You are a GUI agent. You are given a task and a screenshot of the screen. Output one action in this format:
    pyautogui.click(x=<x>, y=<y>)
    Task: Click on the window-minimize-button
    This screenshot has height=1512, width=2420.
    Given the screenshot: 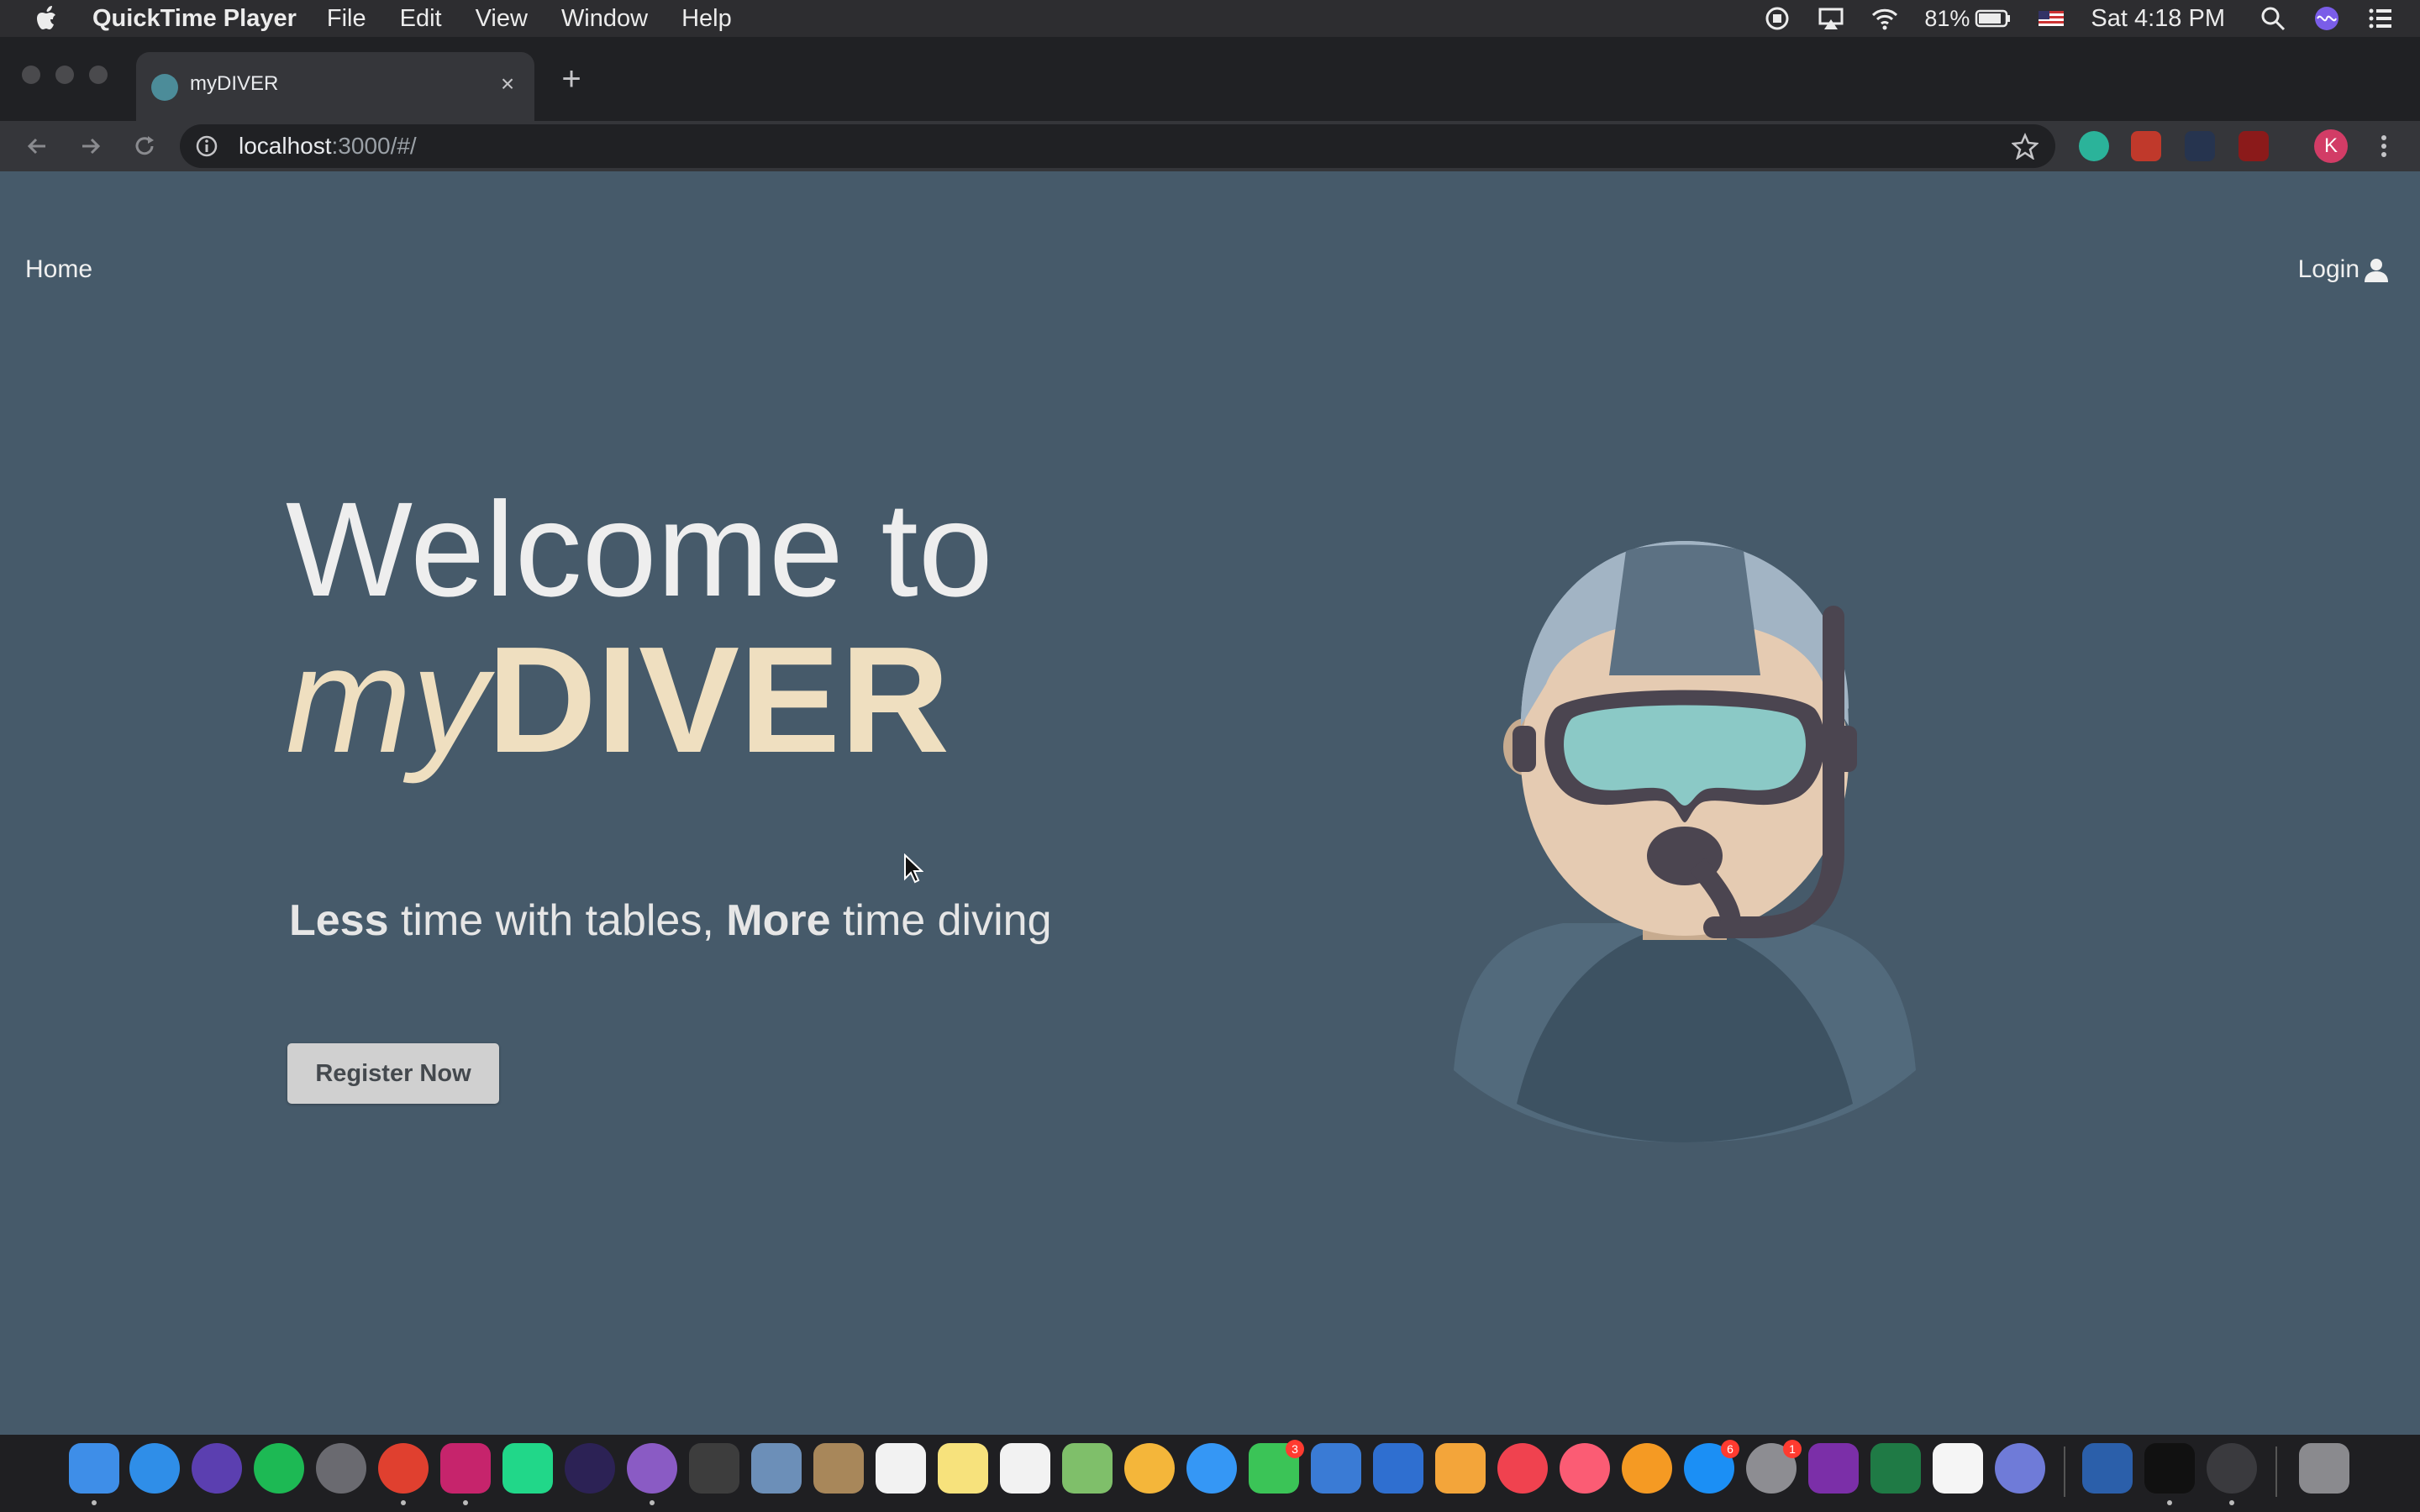 What is the action you would take?
    pyautogui.click(x=64, y=75)
    